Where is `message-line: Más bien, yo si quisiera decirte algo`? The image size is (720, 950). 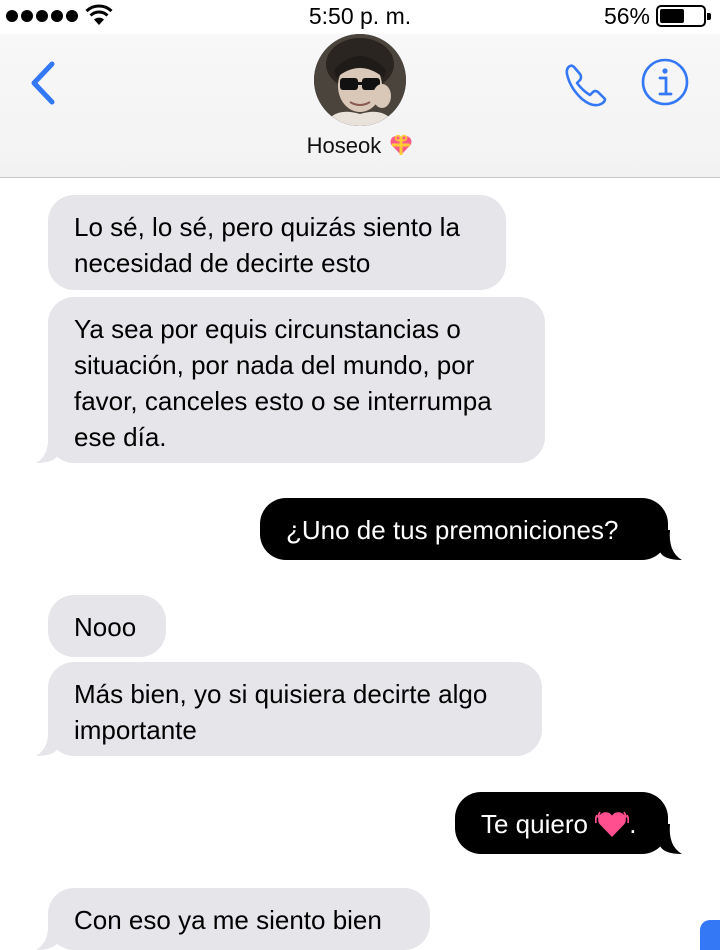
message-line: Más bien, yo si quisiera decirte algo is located at coordinates (281, 694).